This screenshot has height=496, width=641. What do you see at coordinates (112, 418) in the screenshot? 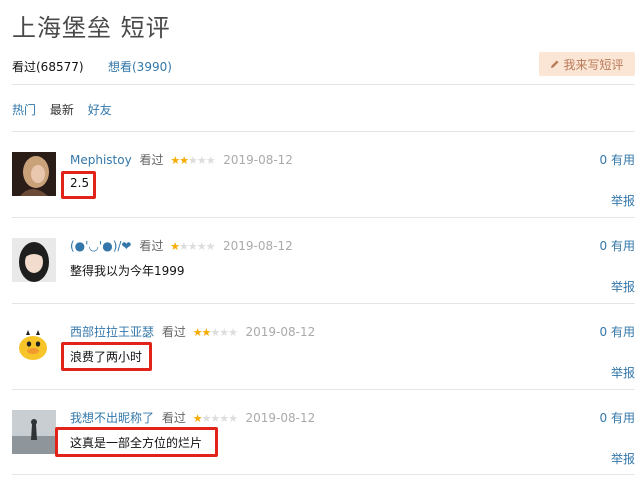
I see `review-user: 我想不出昵称了` at bounding box center [112, 418].